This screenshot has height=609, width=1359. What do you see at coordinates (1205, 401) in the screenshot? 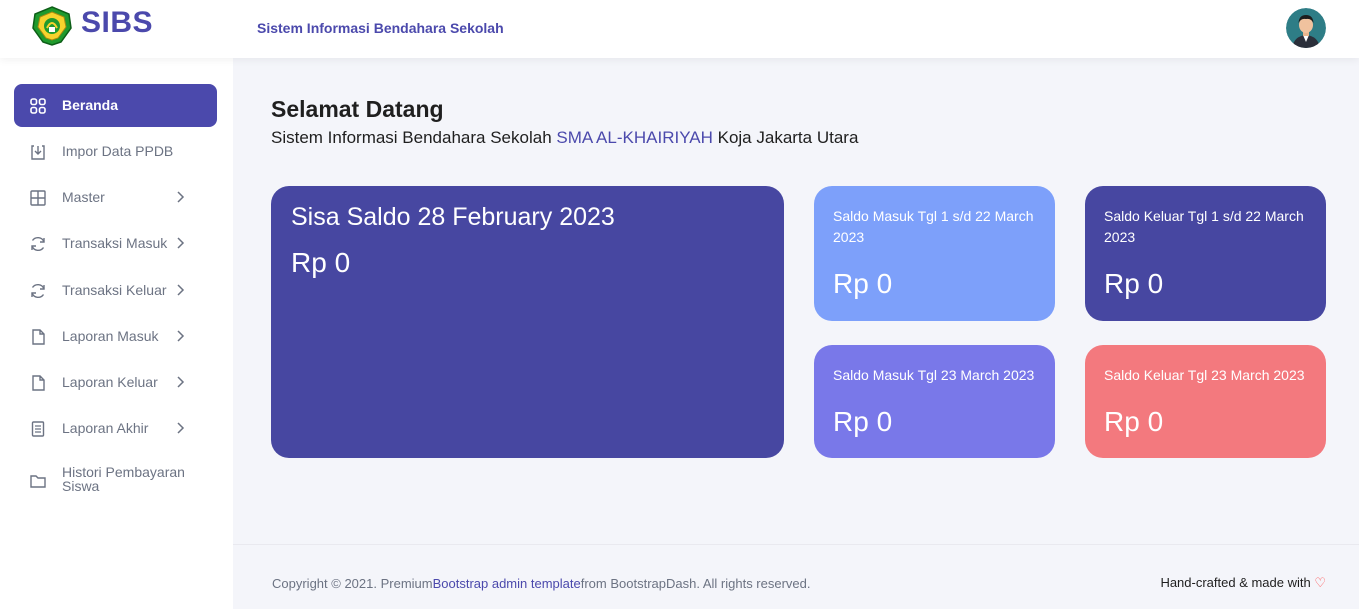
I see `card-saldo-keluar-day: Saldo Keluar Tgl 23 March 2023 Rp 0` at bounding box center [1205, 401].